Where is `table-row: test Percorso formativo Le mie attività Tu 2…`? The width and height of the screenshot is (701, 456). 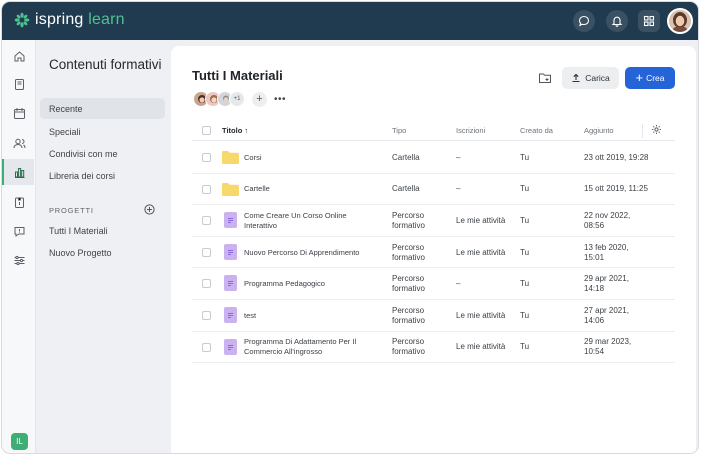
table-row: test Percorso formativo Le mie attività Tu 2… is located at coordinates (433, 316).